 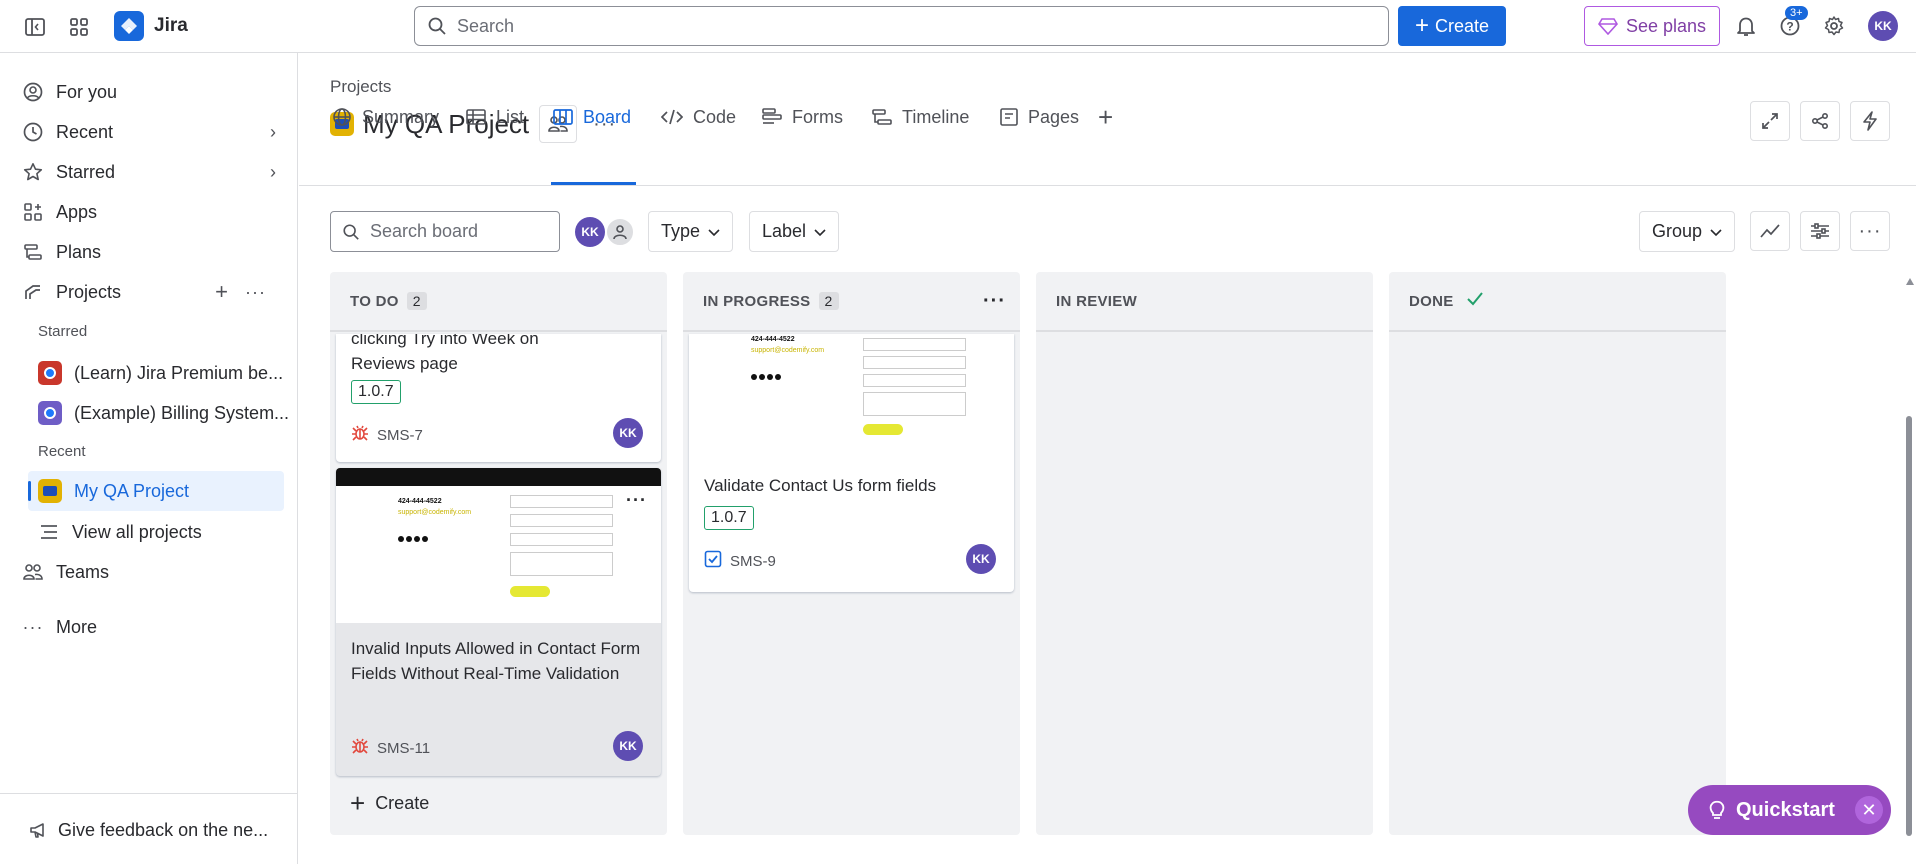 I want to click on sidebar-item-for-you: For you, so click(x=69, y=92).